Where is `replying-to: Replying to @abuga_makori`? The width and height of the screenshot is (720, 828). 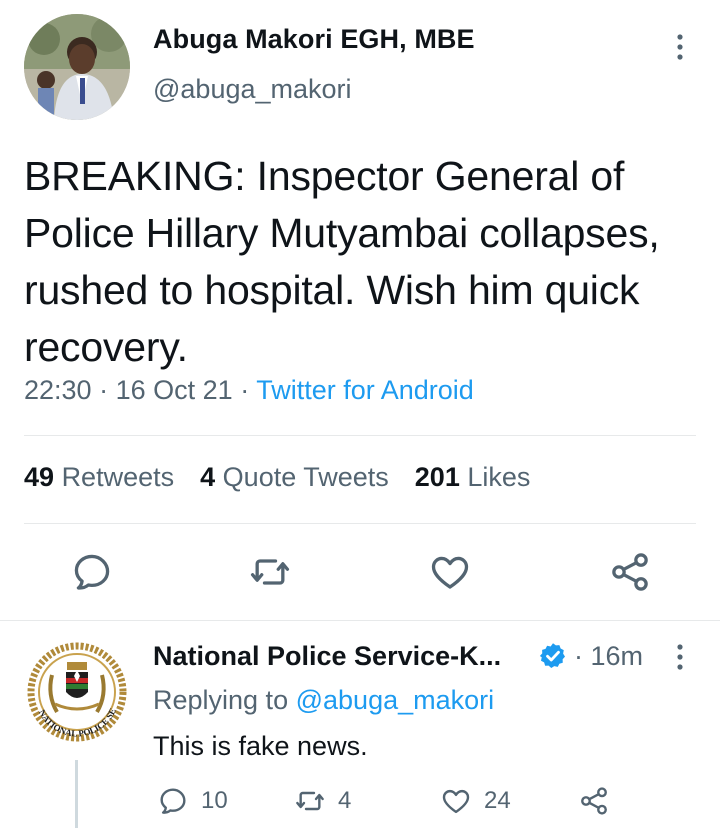
replying-to: Replying to @abuga_makori is located at coordinates (323, 700).